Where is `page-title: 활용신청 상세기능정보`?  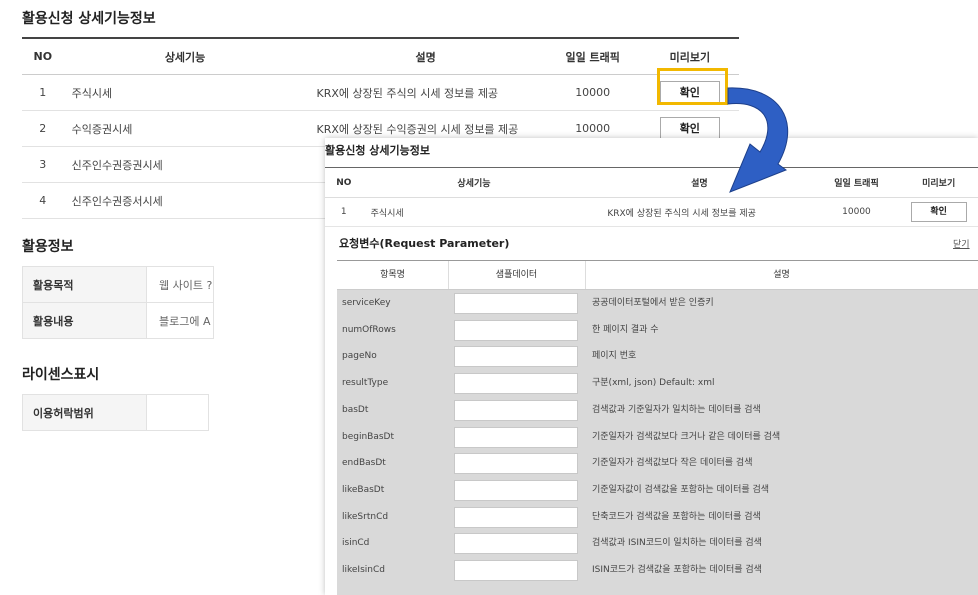
page-title: 활용신청 상세기능정보 is located at coordinates (89, 19).